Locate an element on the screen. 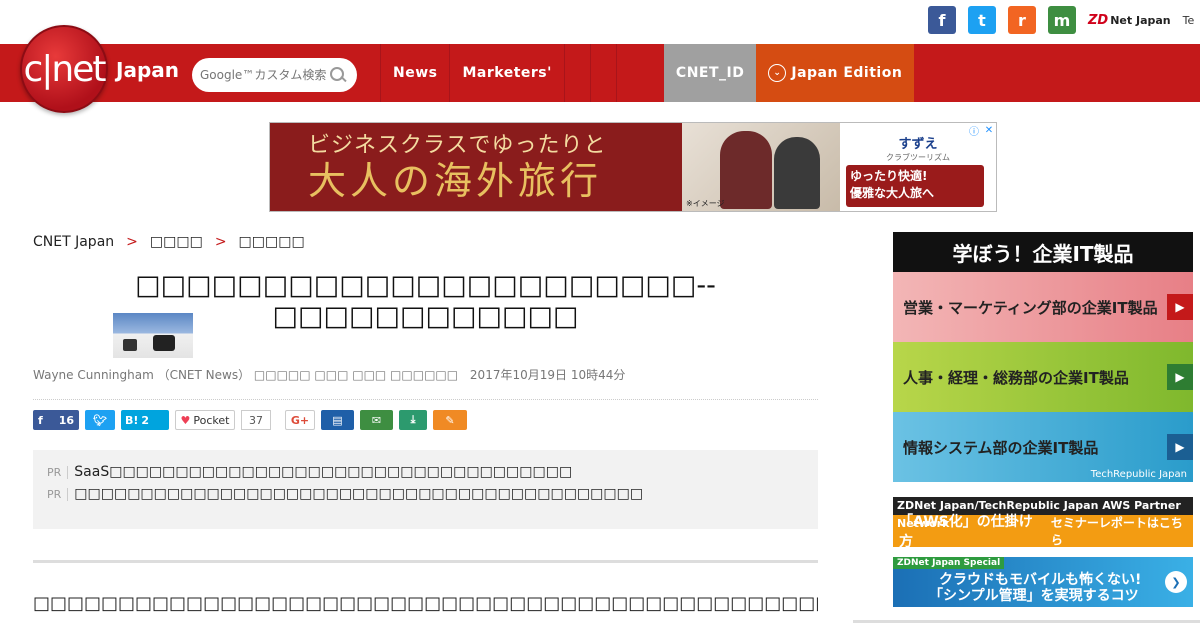 This screenshot has height=630, width=1200. sidebar-item-hr-finance: 人事・経理・総務部の企業IT製品 ▶ is located at coordinates (1043, 377).